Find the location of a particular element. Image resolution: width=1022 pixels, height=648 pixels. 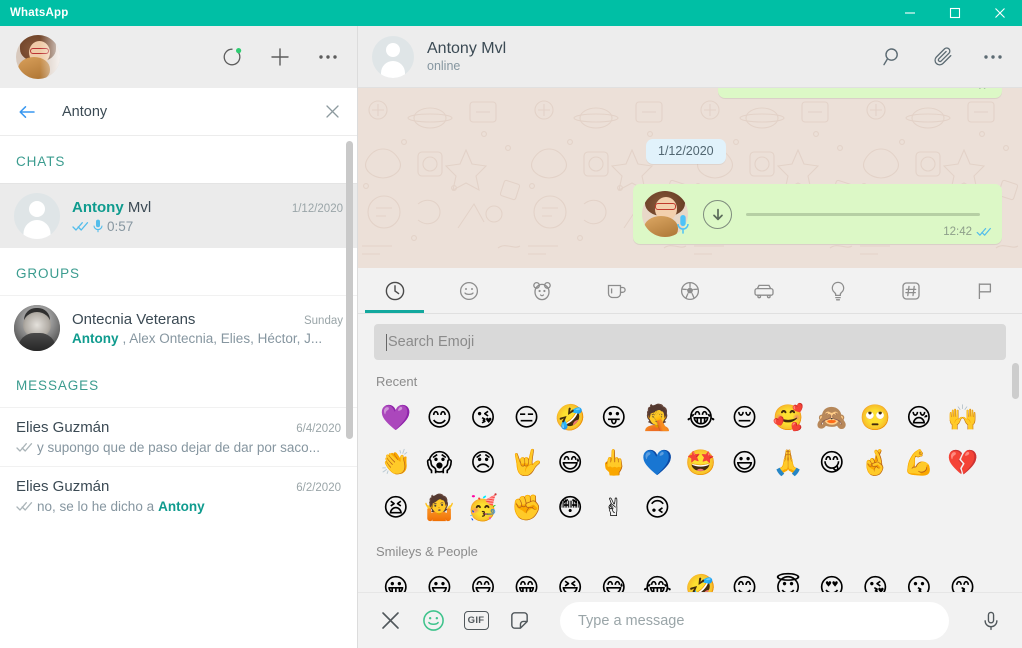

emoji-tab-animals-nature is located at coordinates (543, 290).